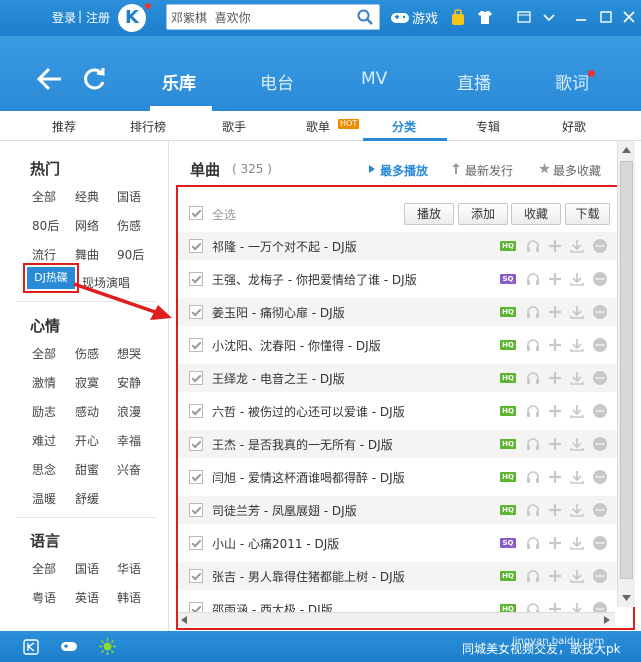 This screenshot has width=641, height=662. Describe the element at coordinates (148, 6) in the screenshot. I see `notification-dot` at that location.